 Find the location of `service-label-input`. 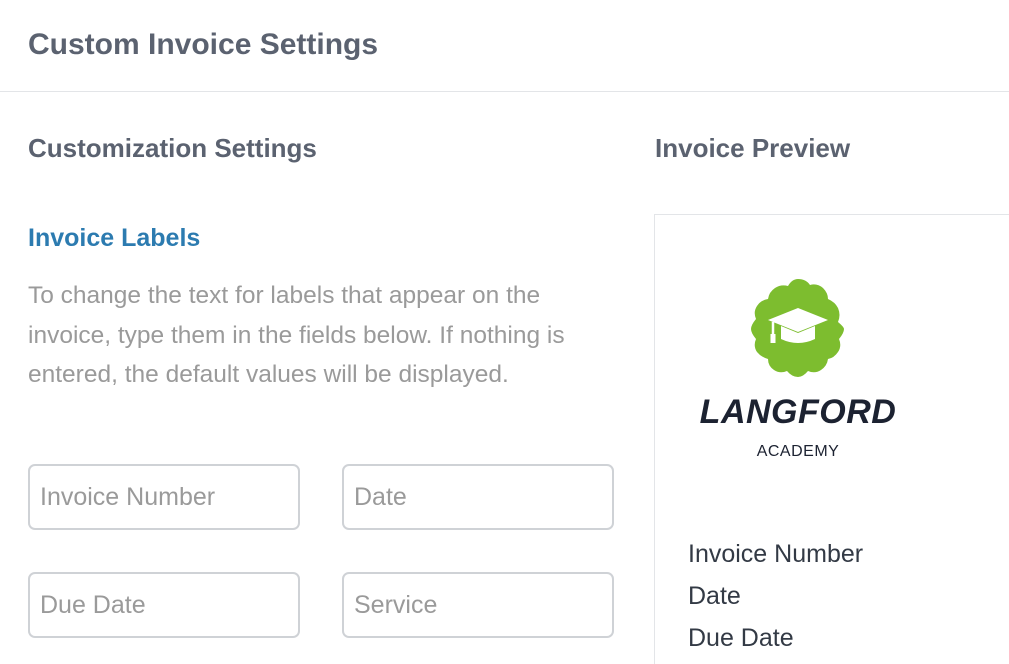

service-label-input is located at coordinates (478, 605).